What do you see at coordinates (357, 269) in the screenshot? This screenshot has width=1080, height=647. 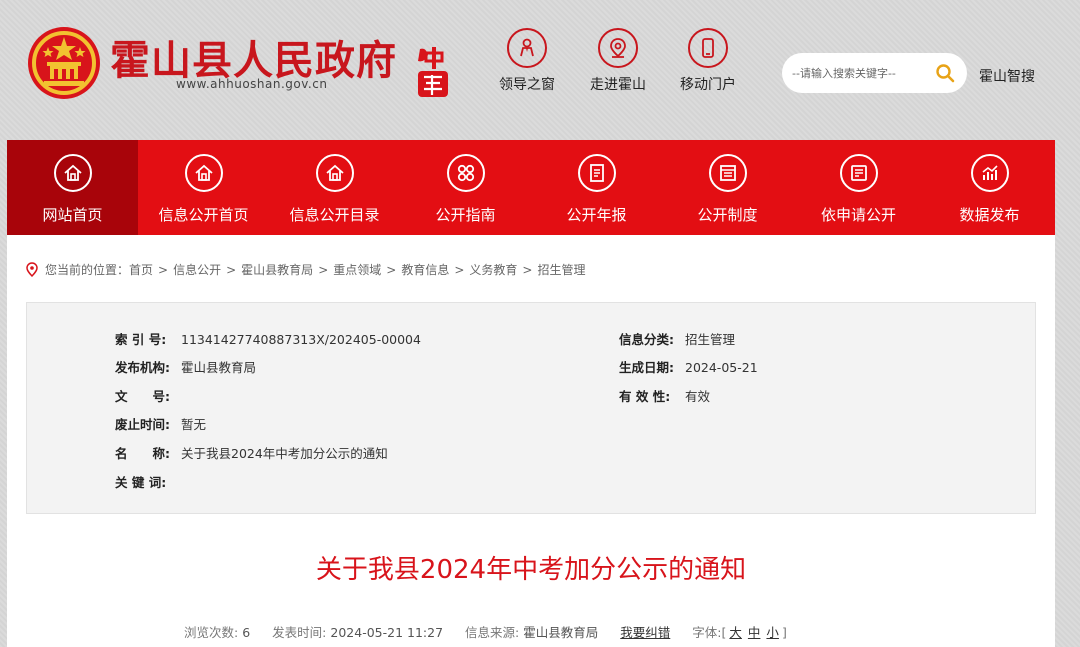 I see `breadcrumb-link: 重点领域` at bounding box center [357, 269].